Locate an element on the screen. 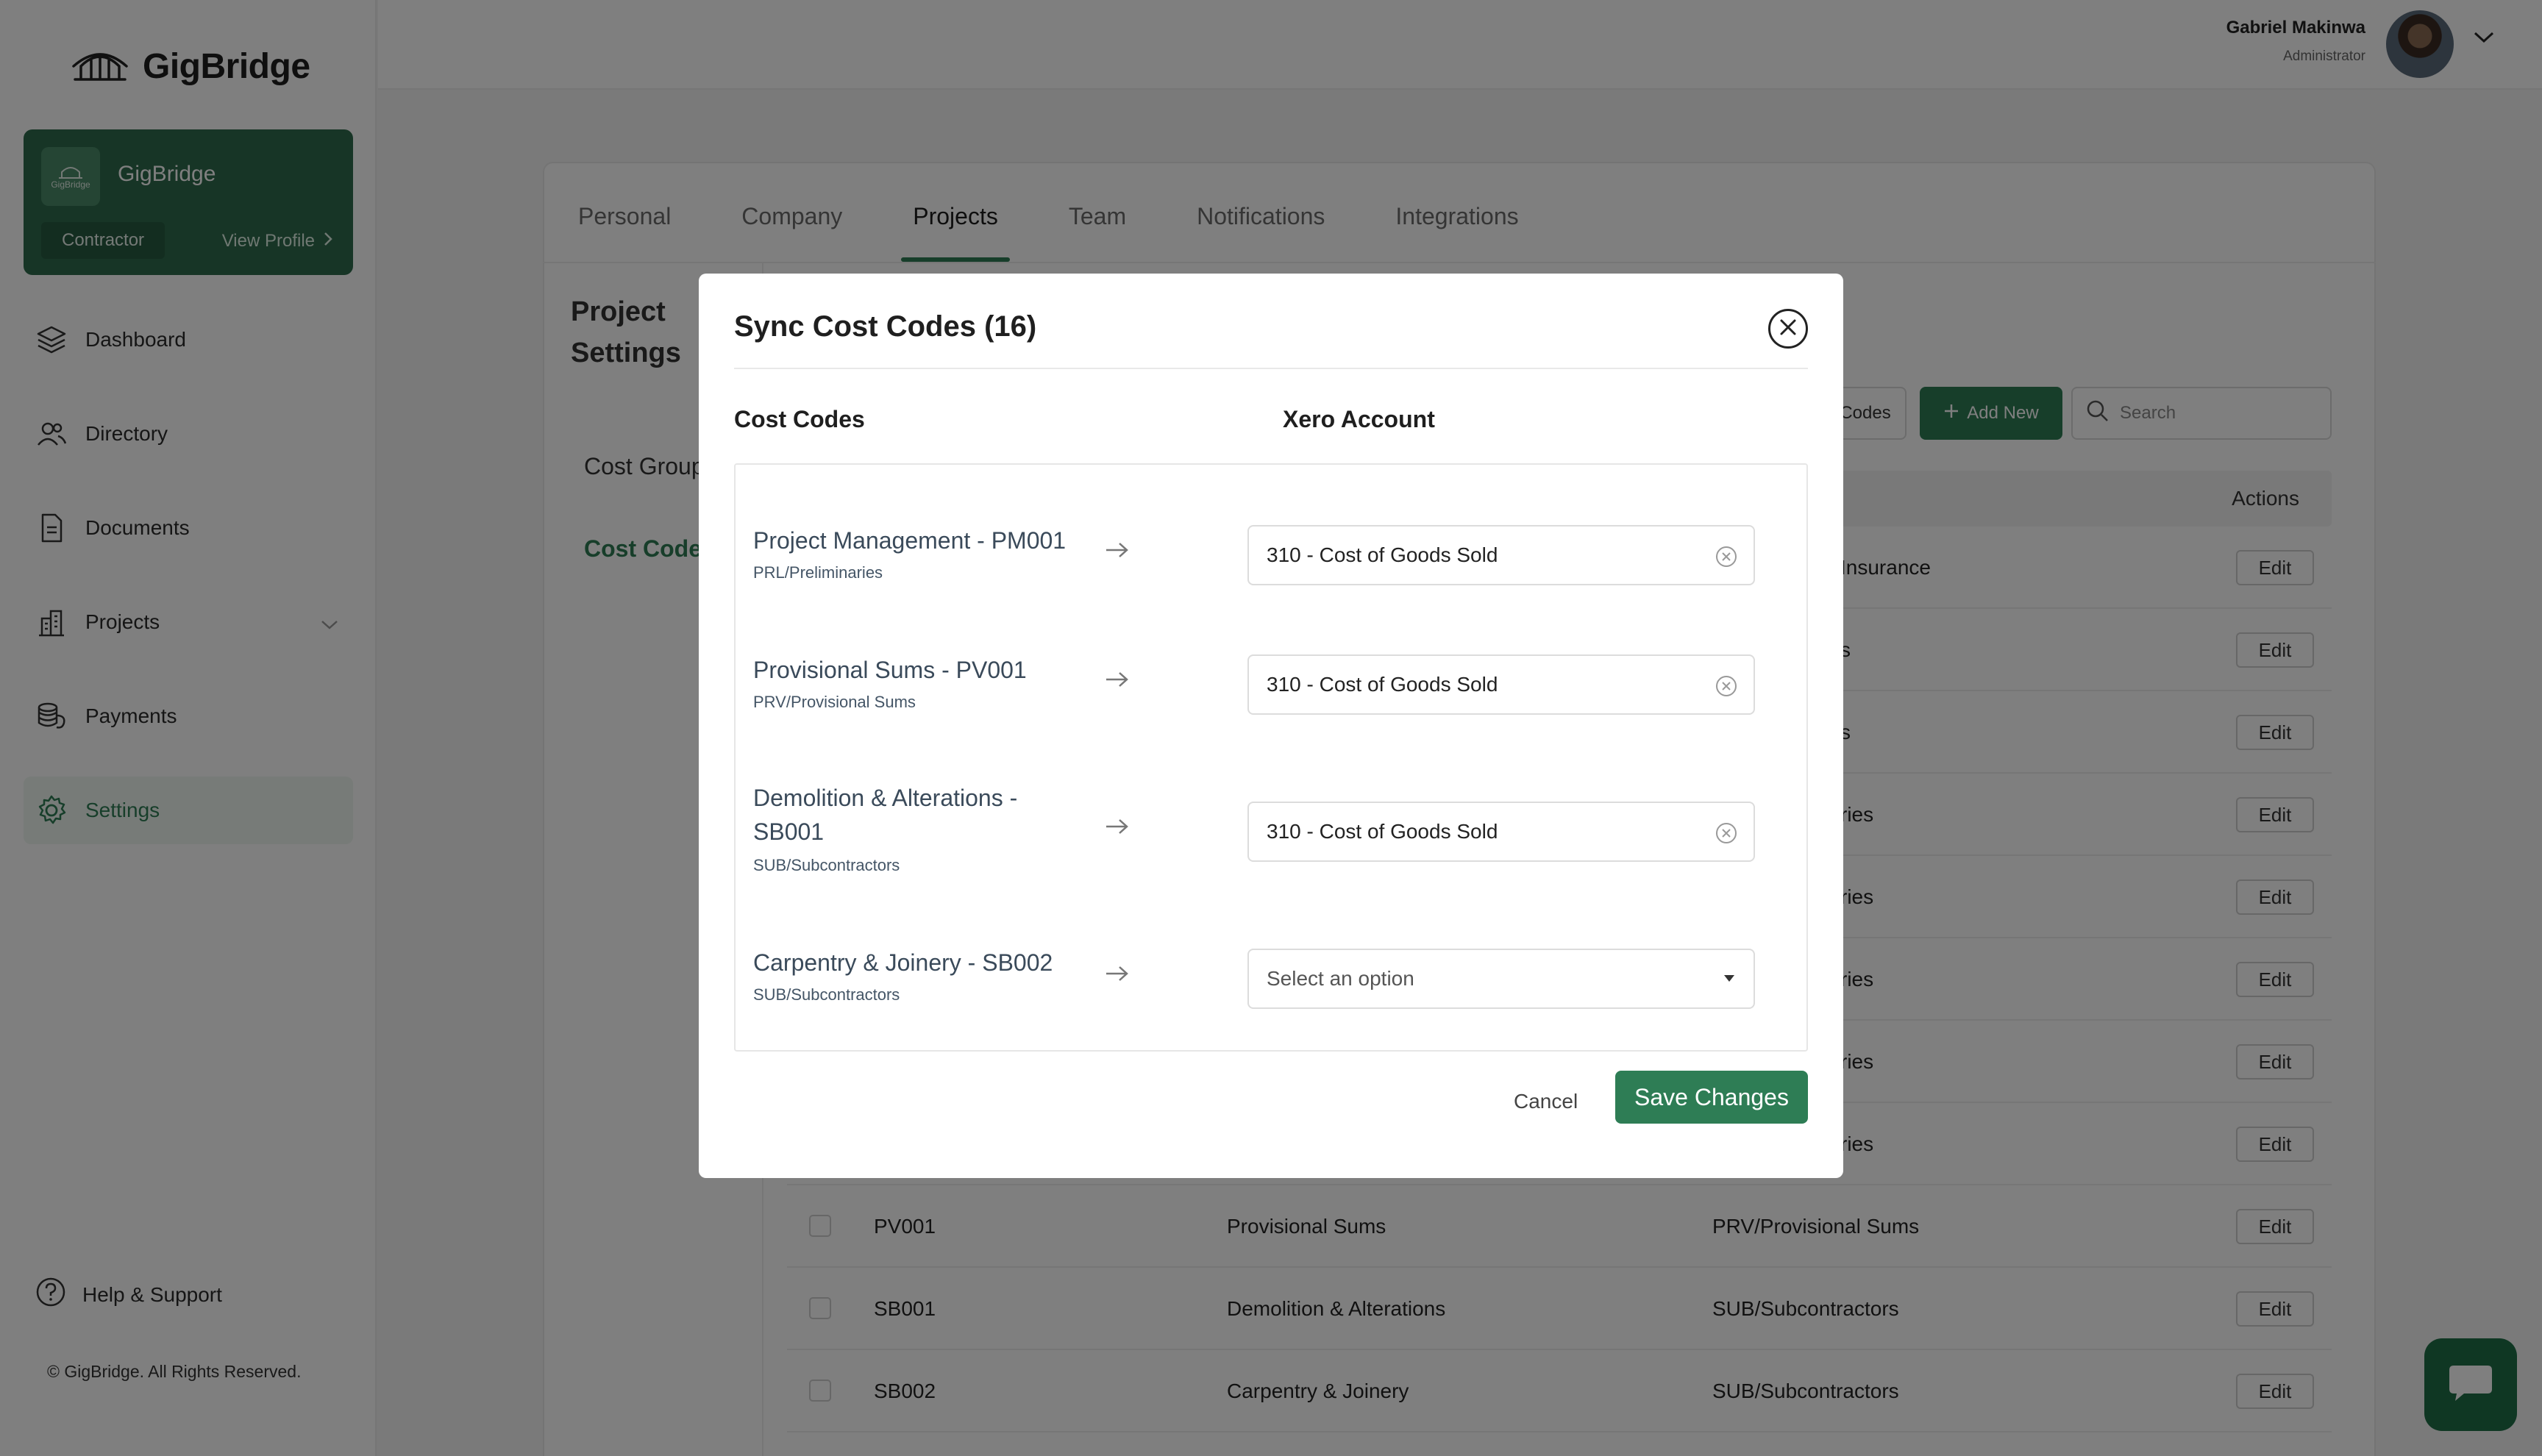 This screenshot has height=1456, width=2542. caret-down-icon is located at coordinates (1729, 978).